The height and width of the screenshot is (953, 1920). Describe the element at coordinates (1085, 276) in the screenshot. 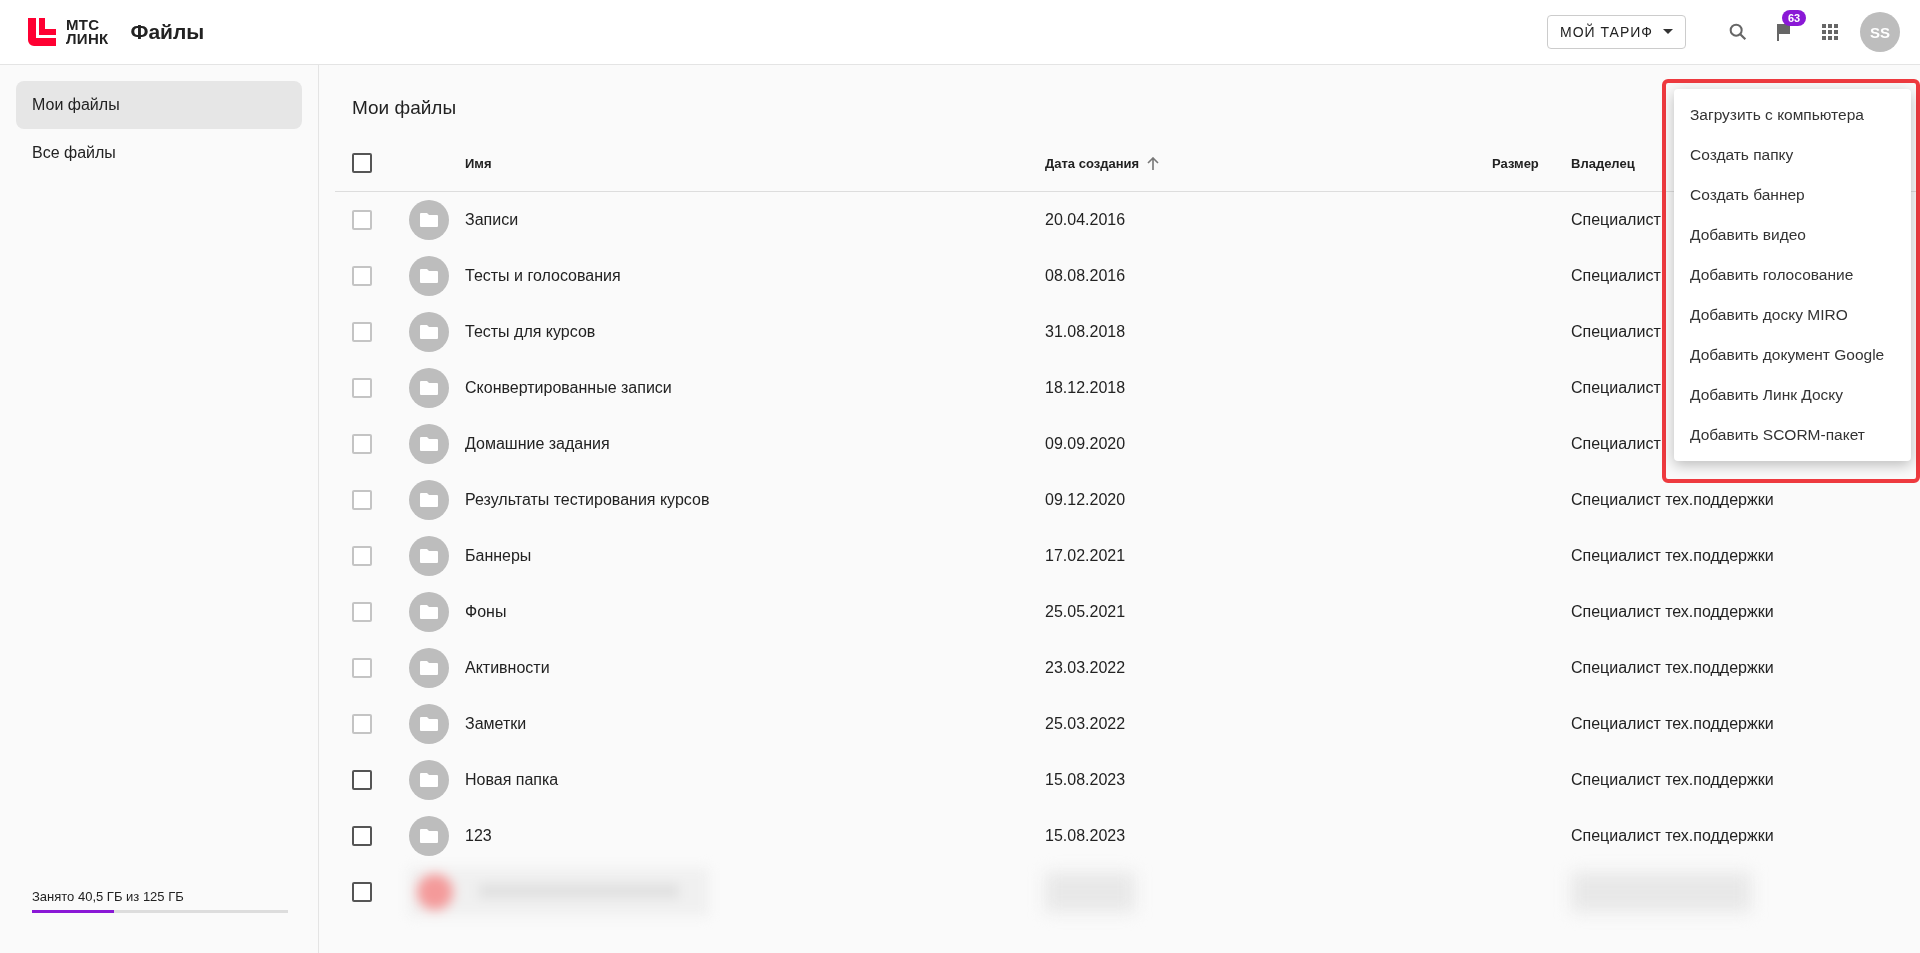

I see `date-cell: 08.08.2016` at that location.